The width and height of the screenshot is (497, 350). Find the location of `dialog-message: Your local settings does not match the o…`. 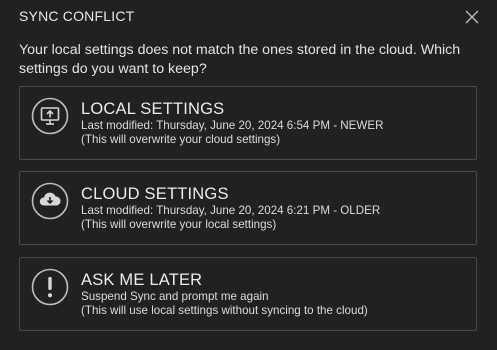

dialog-message: Your local settings does not match the o… is located at coordinates (240, 59).